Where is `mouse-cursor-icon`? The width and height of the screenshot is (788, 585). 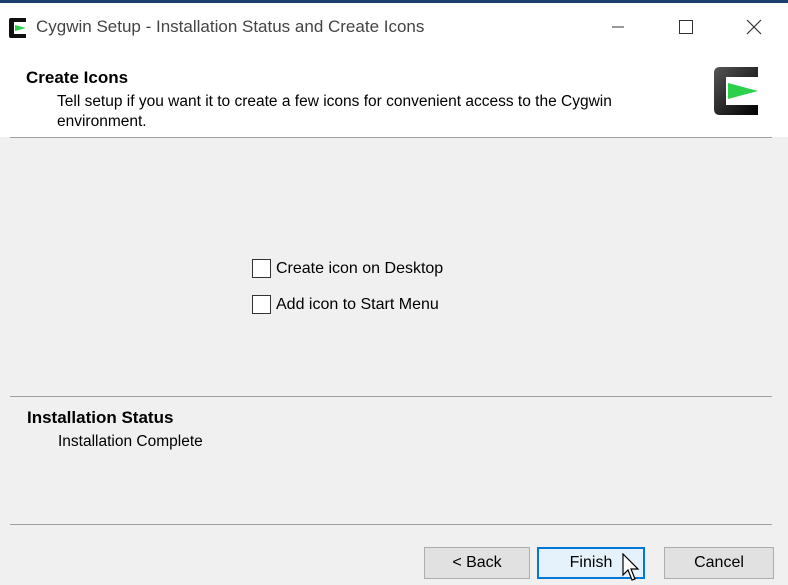
mouse-cursor-icon is located at coordinates (631, 567).